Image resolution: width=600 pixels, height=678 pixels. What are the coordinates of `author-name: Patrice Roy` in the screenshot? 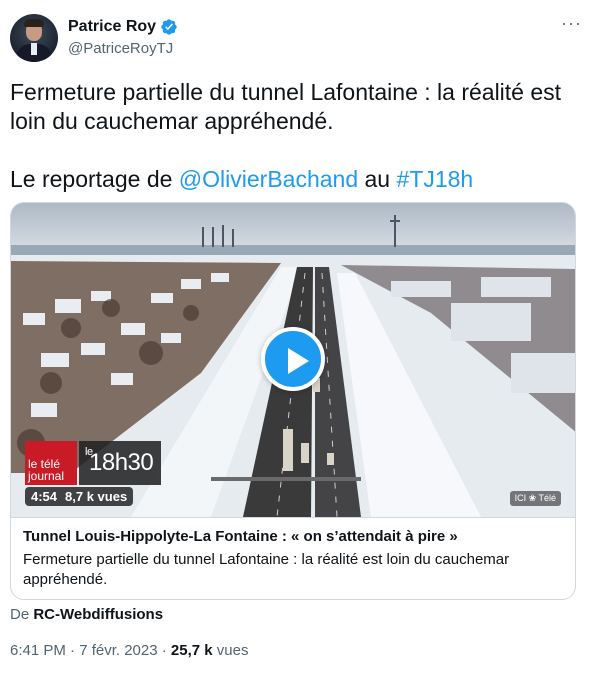 It's located at (112, 27).